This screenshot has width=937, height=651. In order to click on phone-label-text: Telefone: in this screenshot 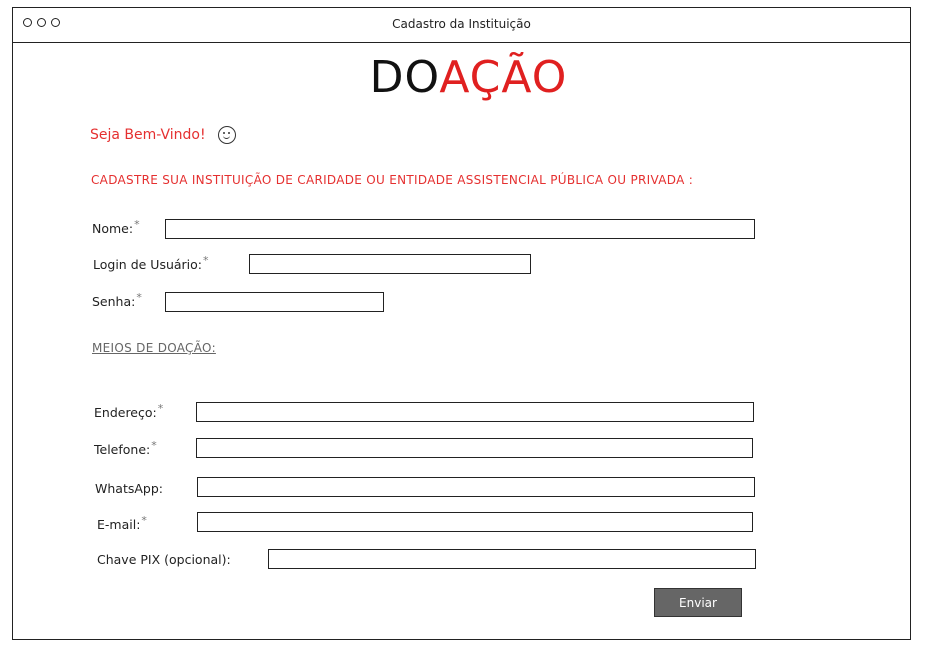, I will do `click(122, 449)`.